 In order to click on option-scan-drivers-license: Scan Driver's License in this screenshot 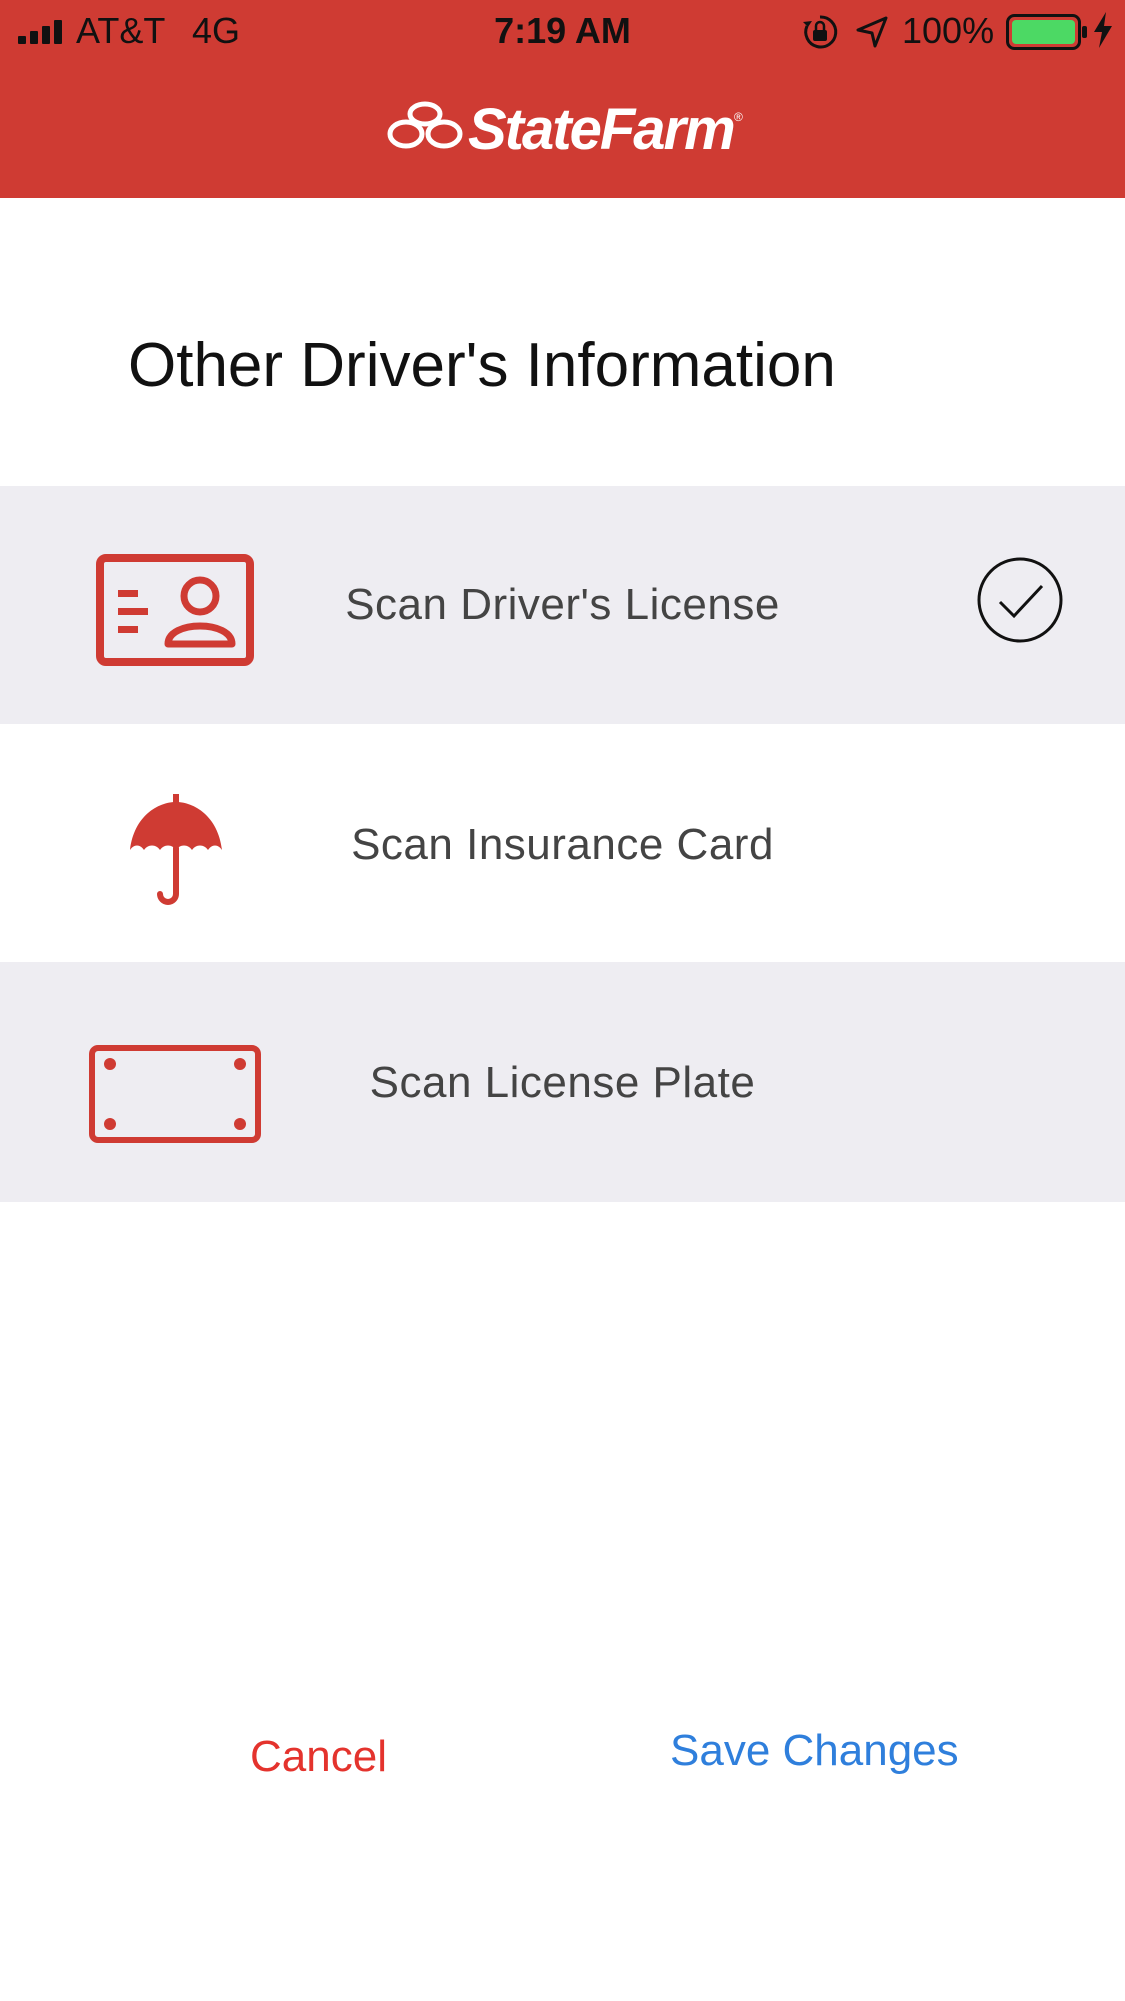, I will do `click(562, 605)`.